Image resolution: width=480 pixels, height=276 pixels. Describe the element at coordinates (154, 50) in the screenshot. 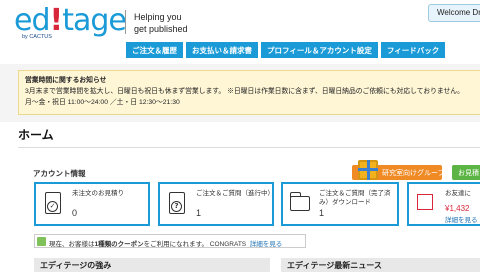

I see `nav-orders-history: ご注文＆履歴` at that location.